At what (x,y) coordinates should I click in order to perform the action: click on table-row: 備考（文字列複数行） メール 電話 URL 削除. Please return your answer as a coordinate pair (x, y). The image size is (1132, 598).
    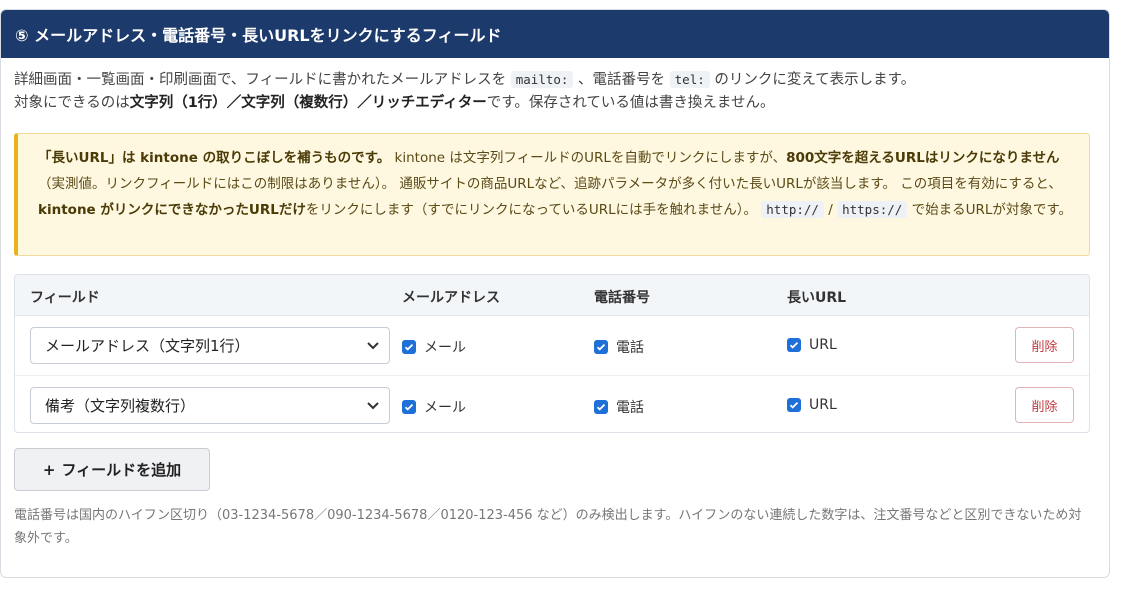
    Looking at the image, I should click on (552, 403).